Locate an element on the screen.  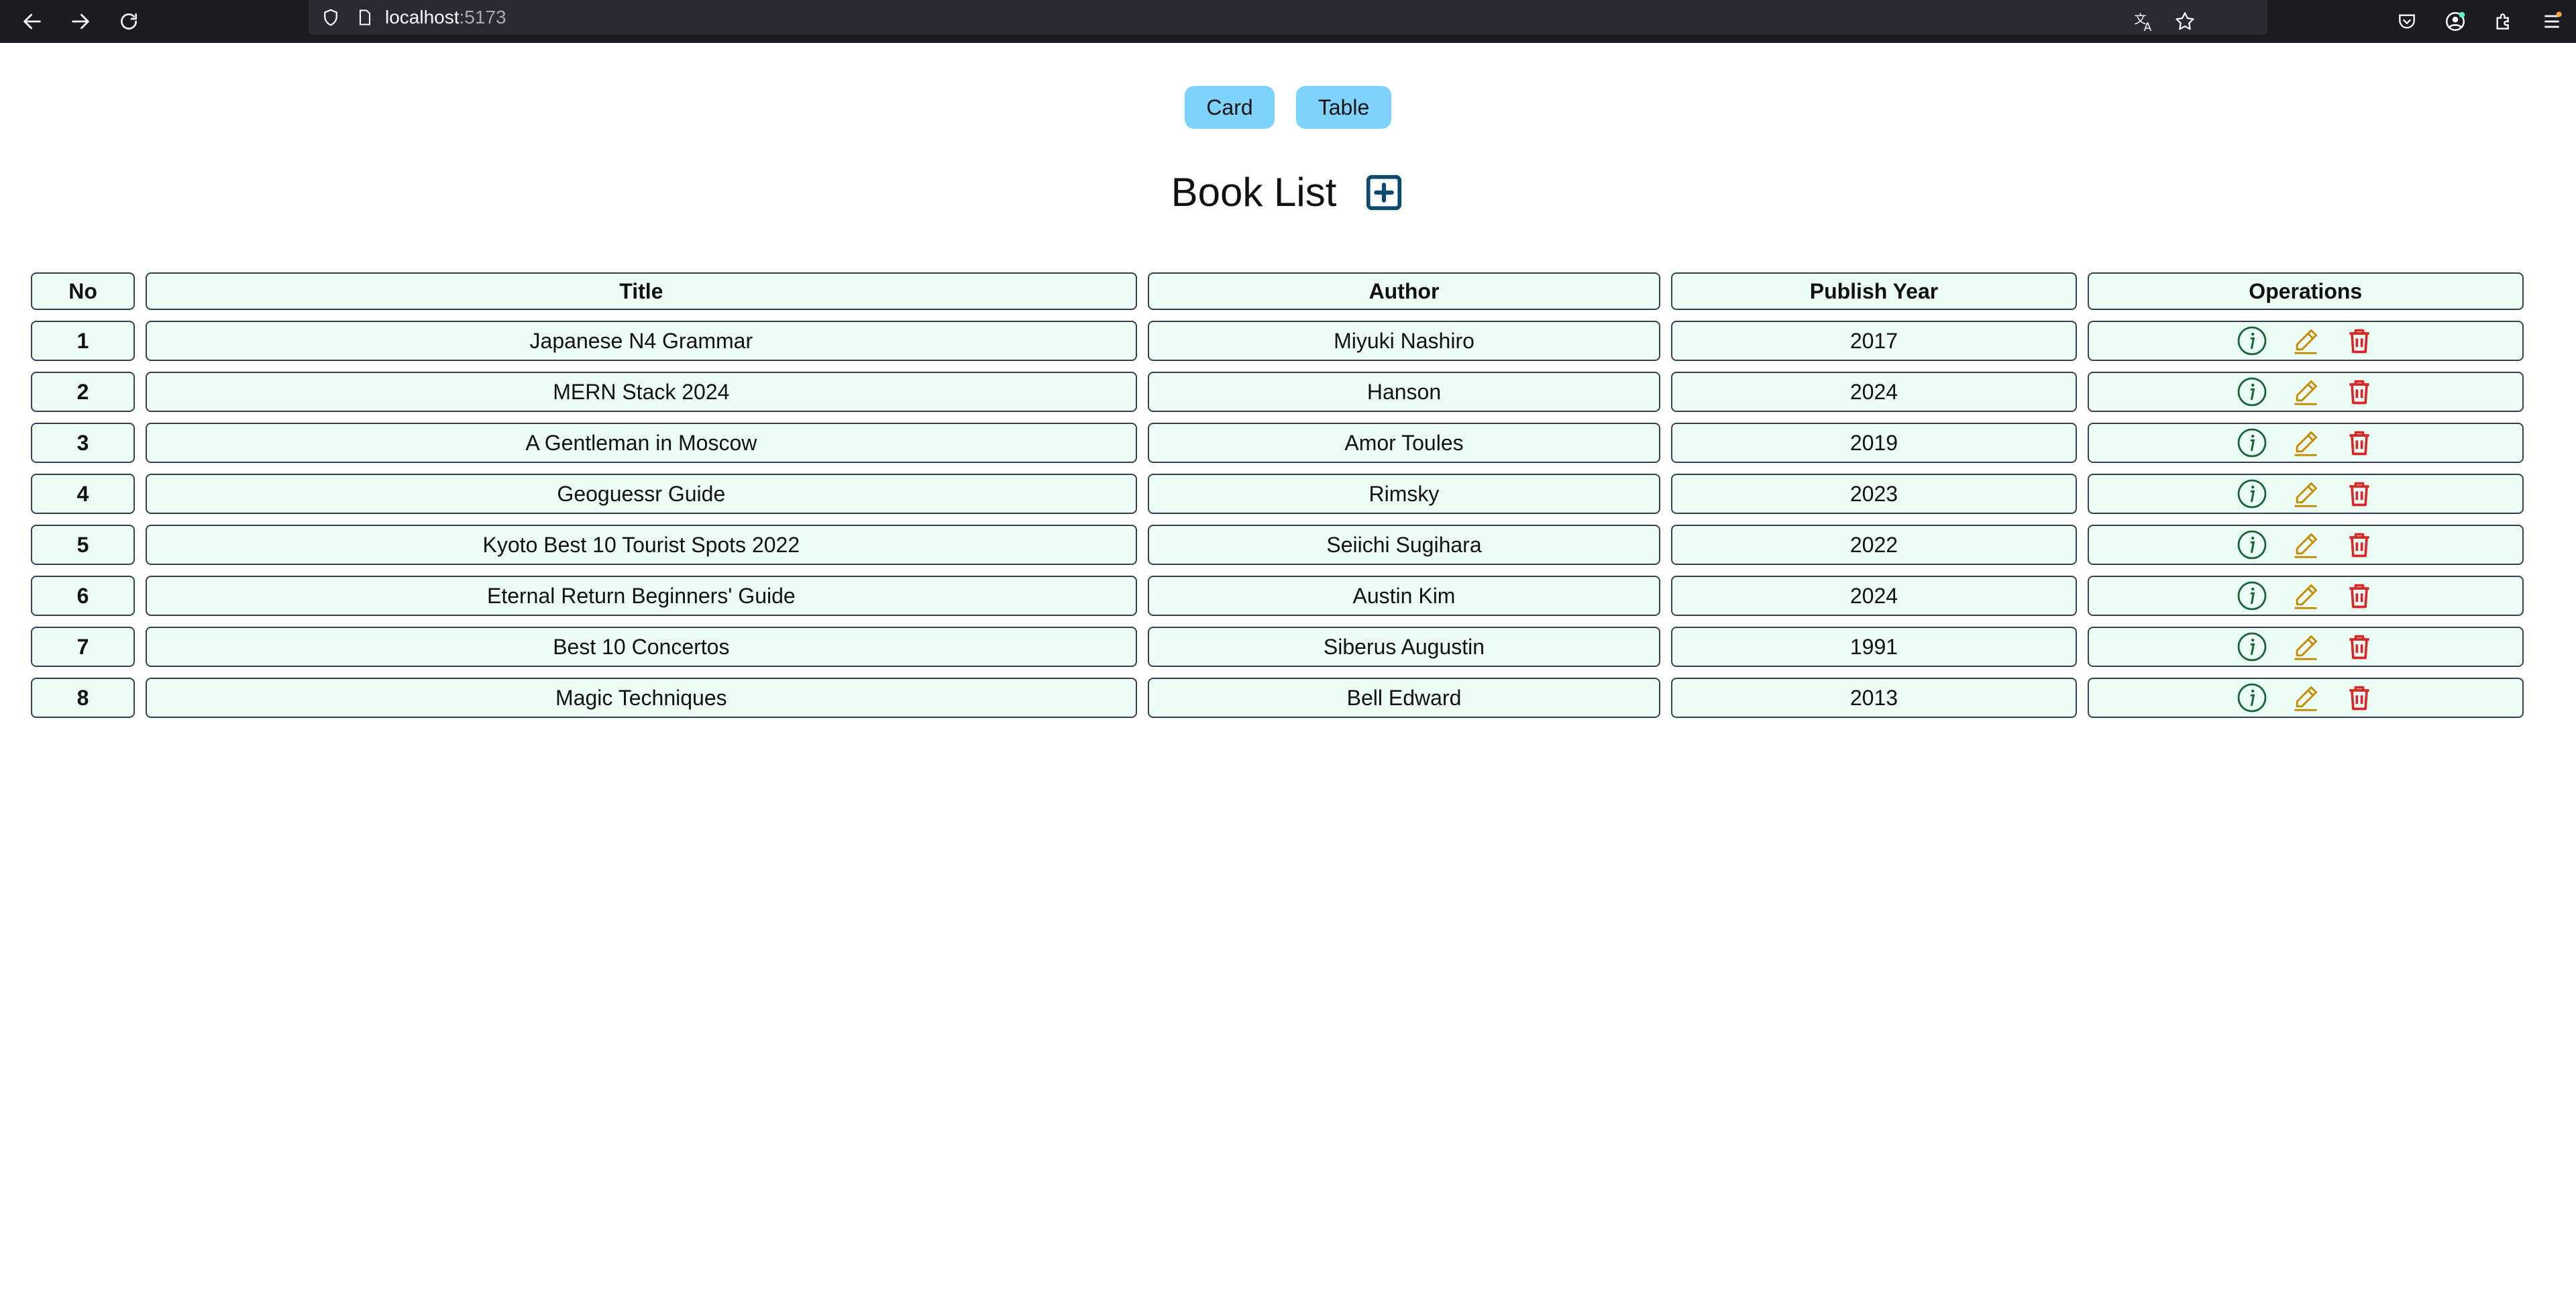
translate-icon: 文A is located at coordinates (2144, 21).